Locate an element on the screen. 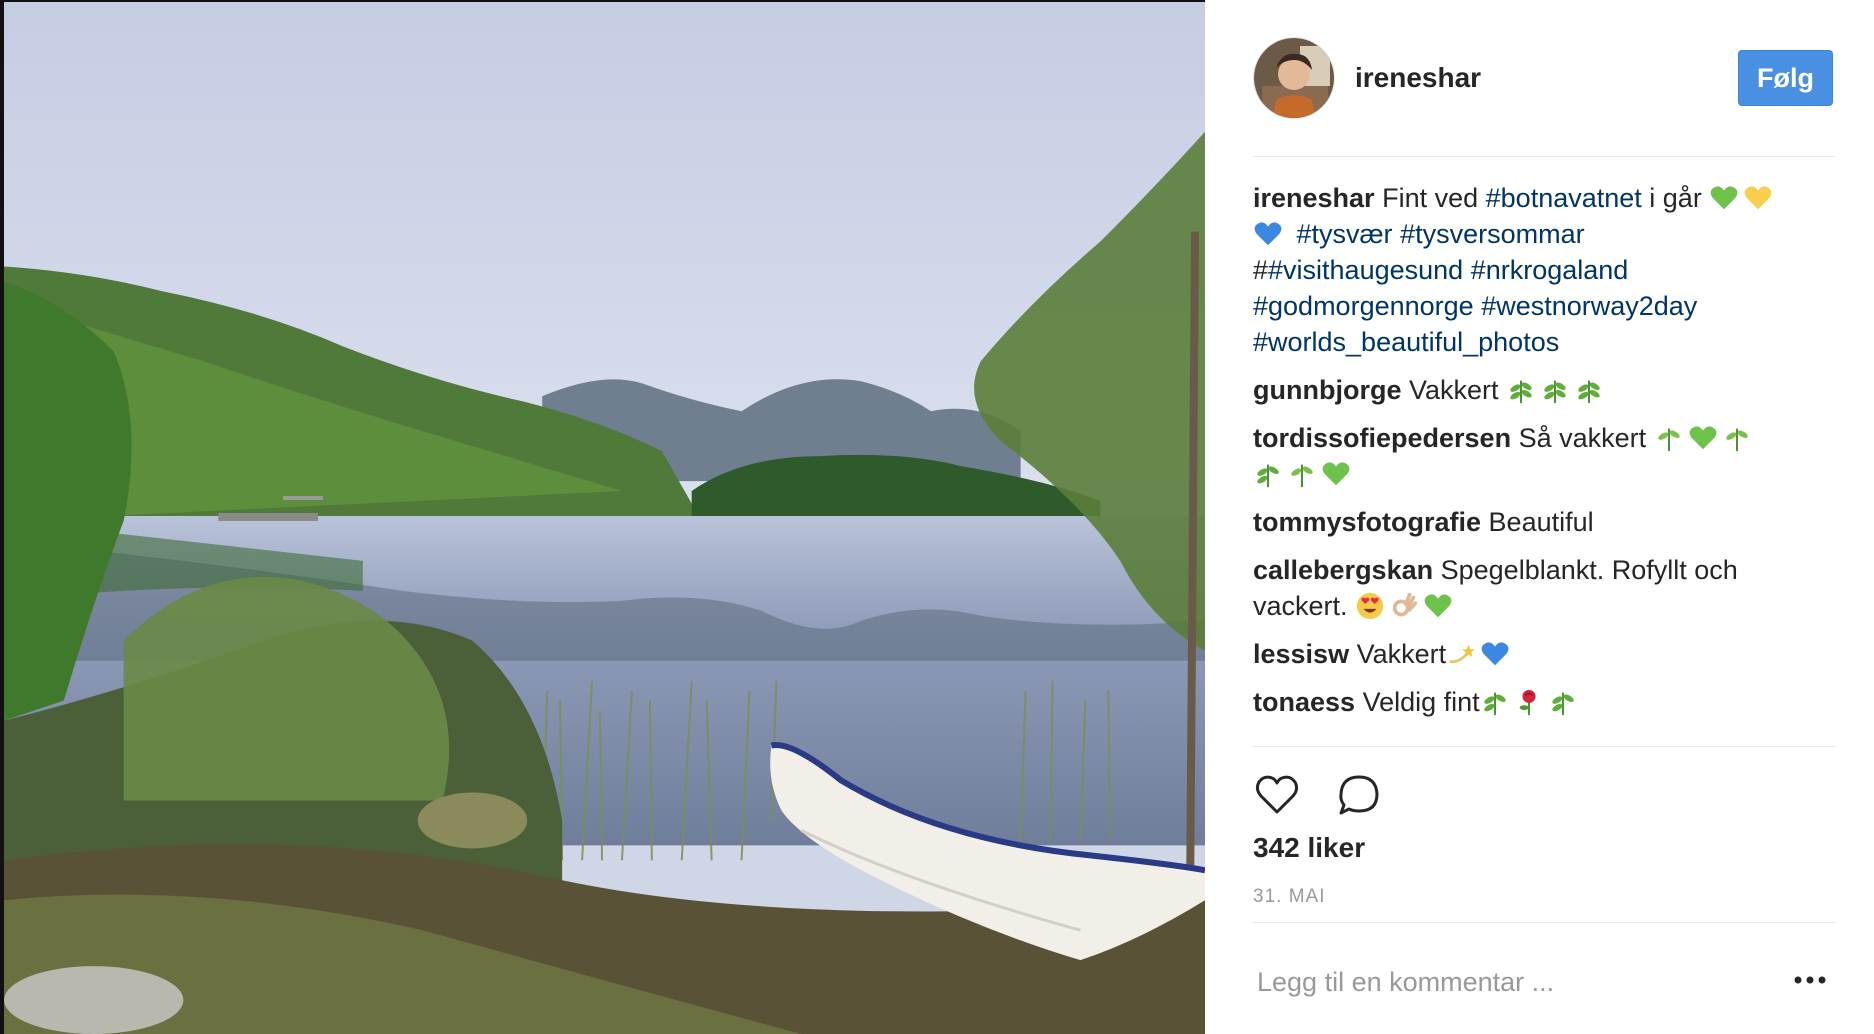  yellow-heart-emoji is located at coordinates (1758, 198).